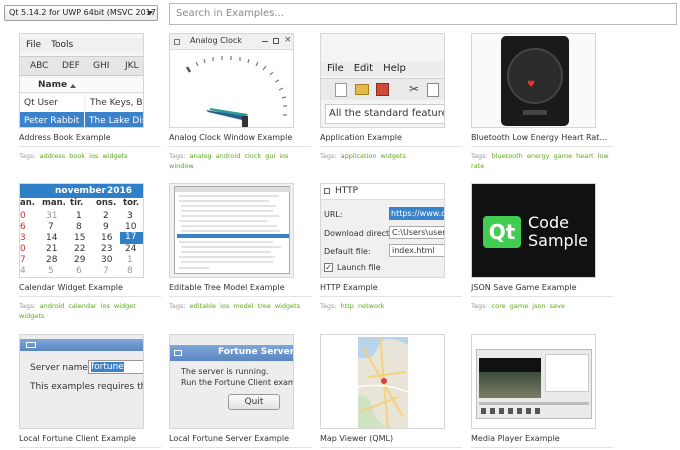  What do you see at coordinates (81, 66) in the screenshot?
I see `tab-bar: ABC DEF GHI JKL` at bounding box center [81, 66].